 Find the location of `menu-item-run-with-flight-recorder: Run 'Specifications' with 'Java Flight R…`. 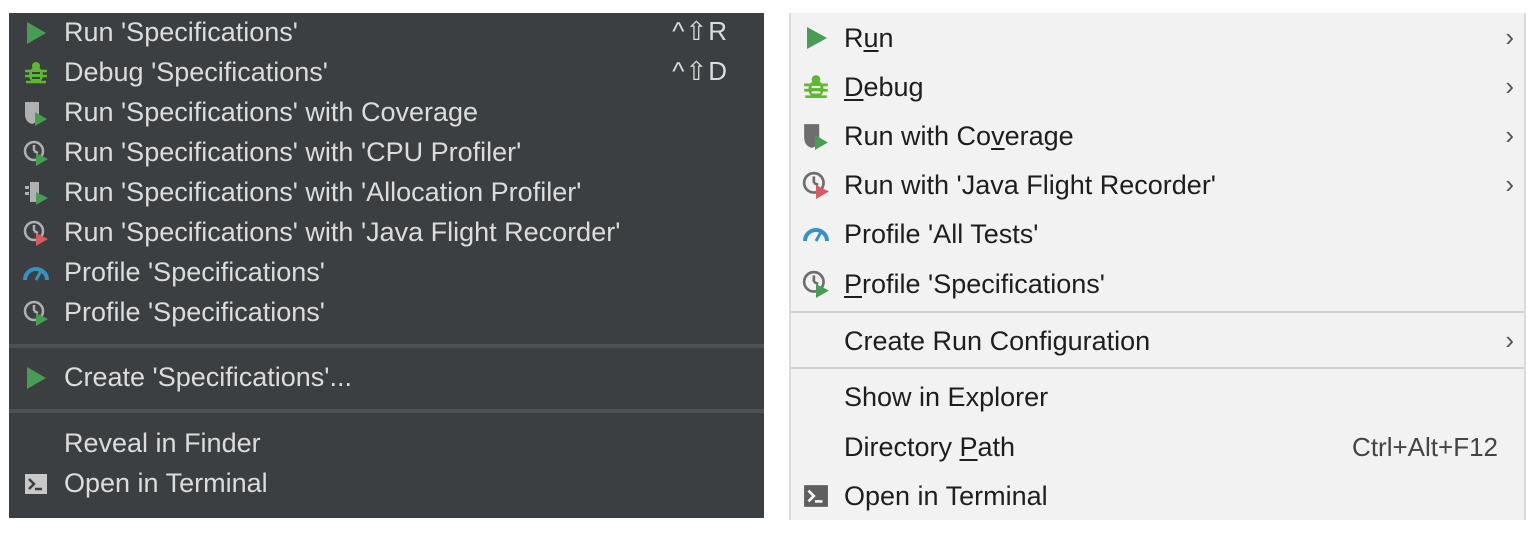

menu-item-run-with-flight-recorder: Run 'Specifications' with 'Java Flight R… is located at coordinates (386, 233).